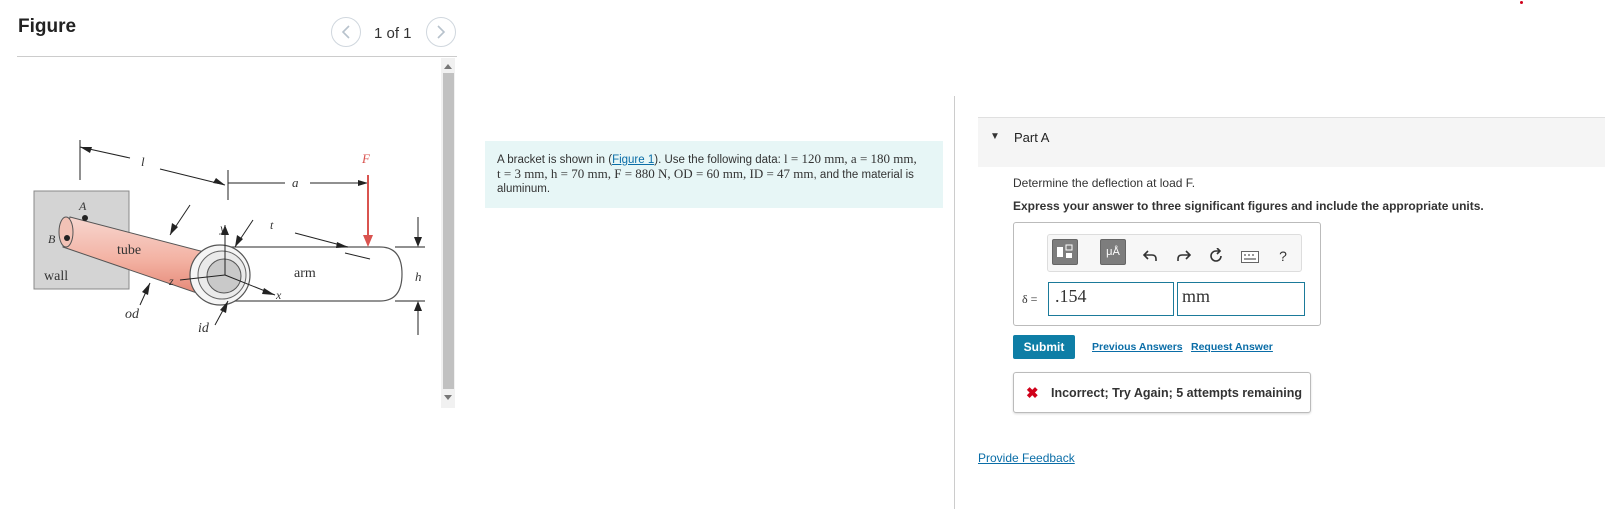 The width and height of the screenshot is (1605, 521). I want to click on notification-dot, so click(1521, 2).